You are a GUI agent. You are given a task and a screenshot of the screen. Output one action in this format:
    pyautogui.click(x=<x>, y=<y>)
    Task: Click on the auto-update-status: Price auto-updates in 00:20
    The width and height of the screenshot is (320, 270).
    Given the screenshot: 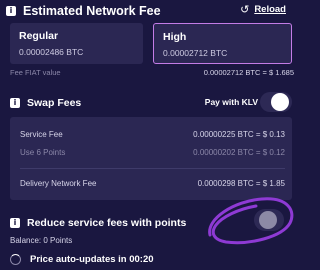 What is the action you would take?
    pyautogui.click(x=82, y=259)
    